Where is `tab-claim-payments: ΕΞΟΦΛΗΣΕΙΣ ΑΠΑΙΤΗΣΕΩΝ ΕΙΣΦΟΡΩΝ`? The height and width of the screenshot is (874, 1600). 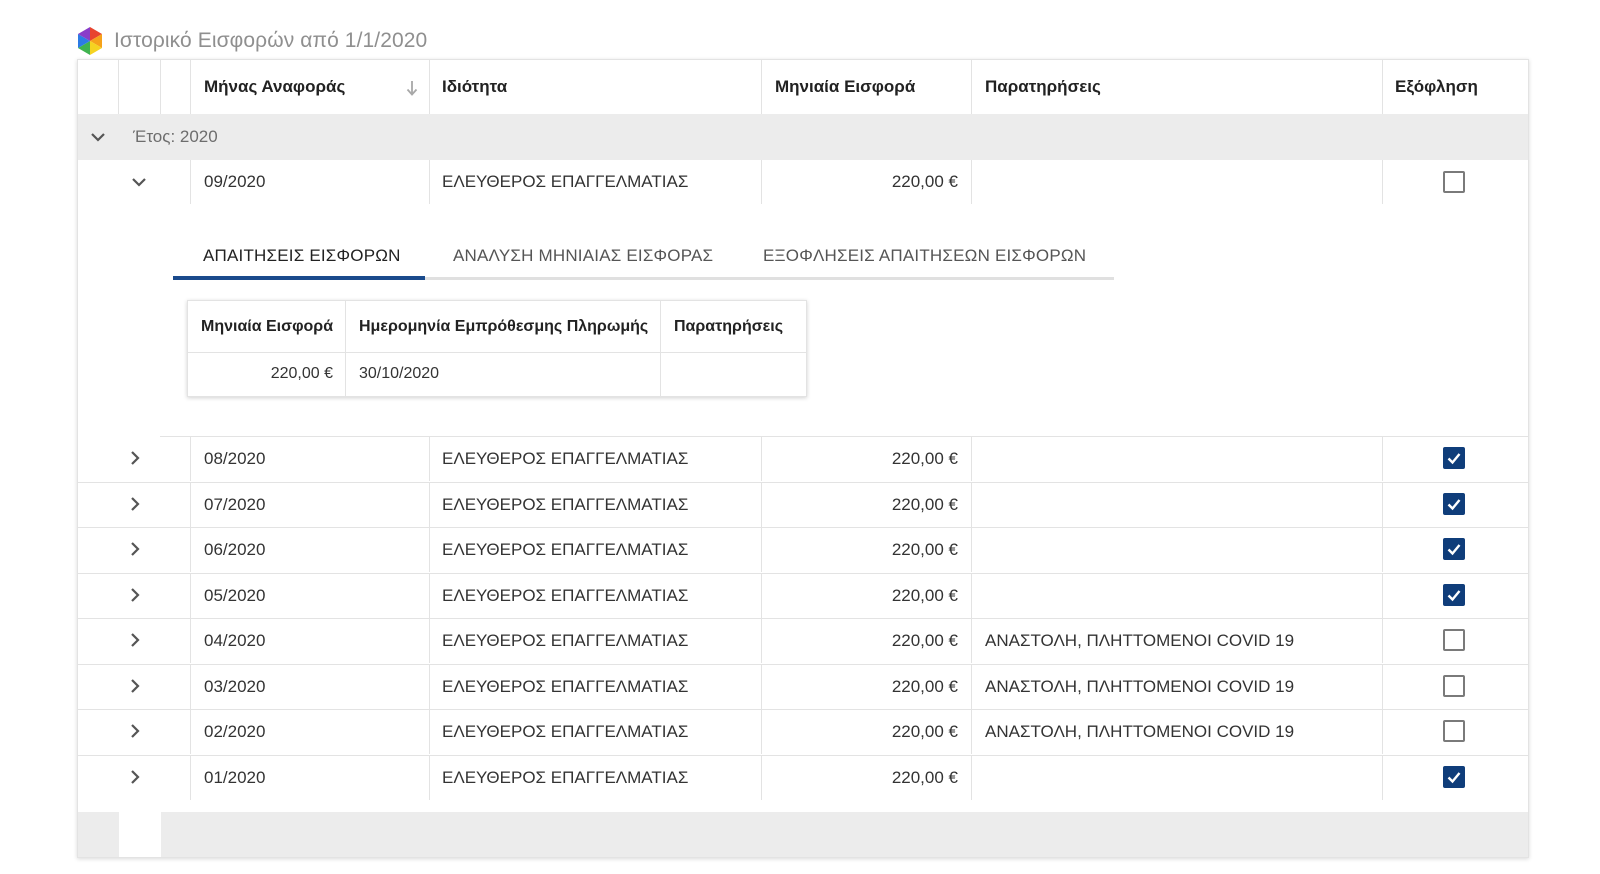 tab-claim-payments: ΕΞΟΦΛΗΣΕΙΣ ΑΠΑΙΤΗΣΕΩΝ ΕΙΣΦΟΡΩΝ is located at coordinates (924, 255).